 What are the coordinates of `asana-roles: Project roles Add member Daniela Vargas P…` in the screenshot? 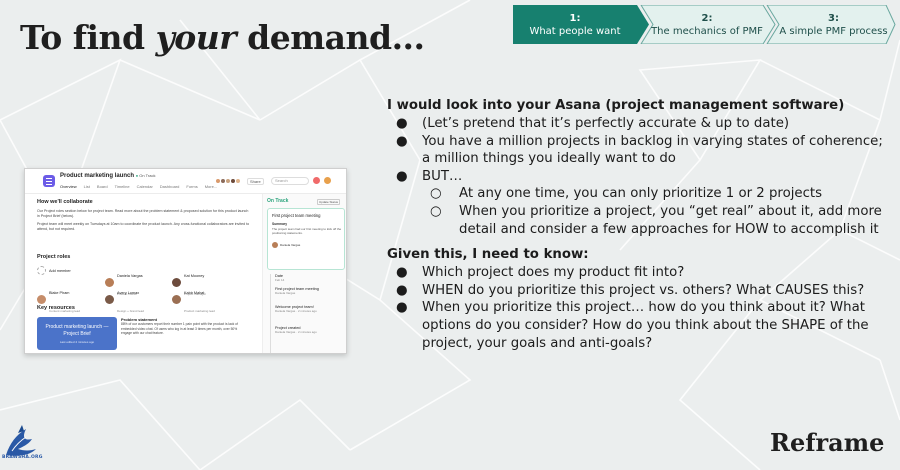 It's located at (144, 283).